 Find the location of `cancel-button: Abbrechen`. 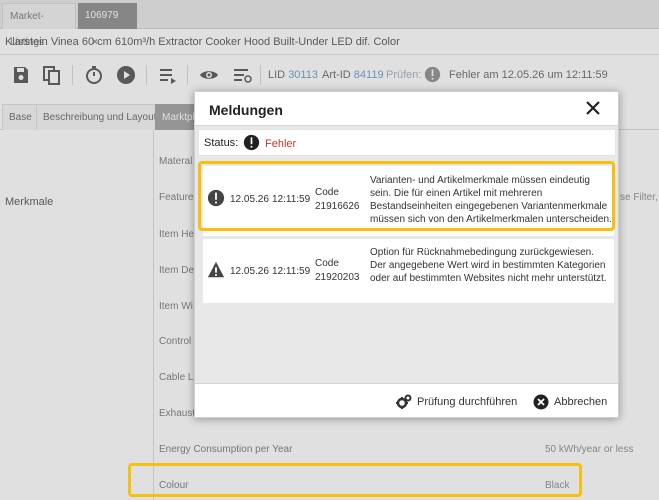

cancel-button: Abbrechen is located at coordinates (574, 402).